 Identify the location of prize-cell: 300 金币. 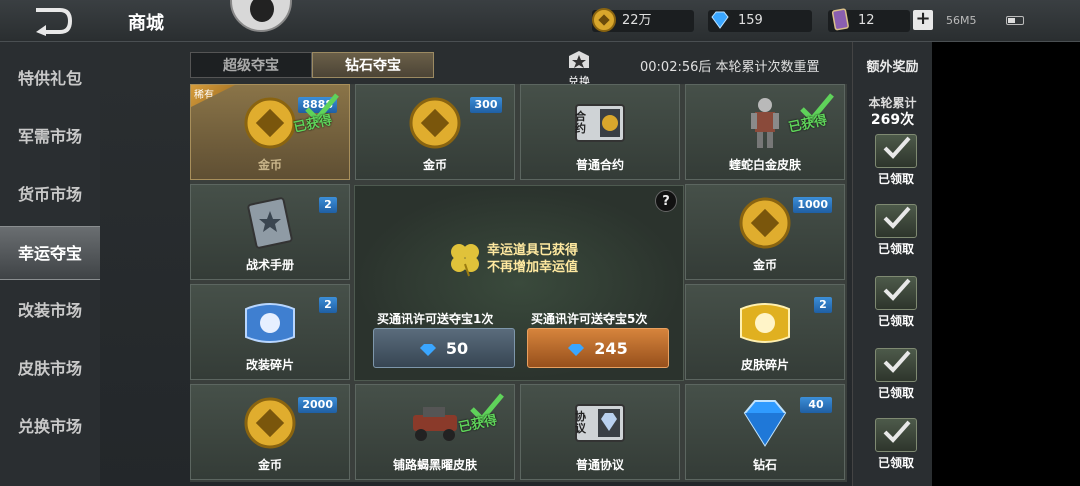
(435, 132).